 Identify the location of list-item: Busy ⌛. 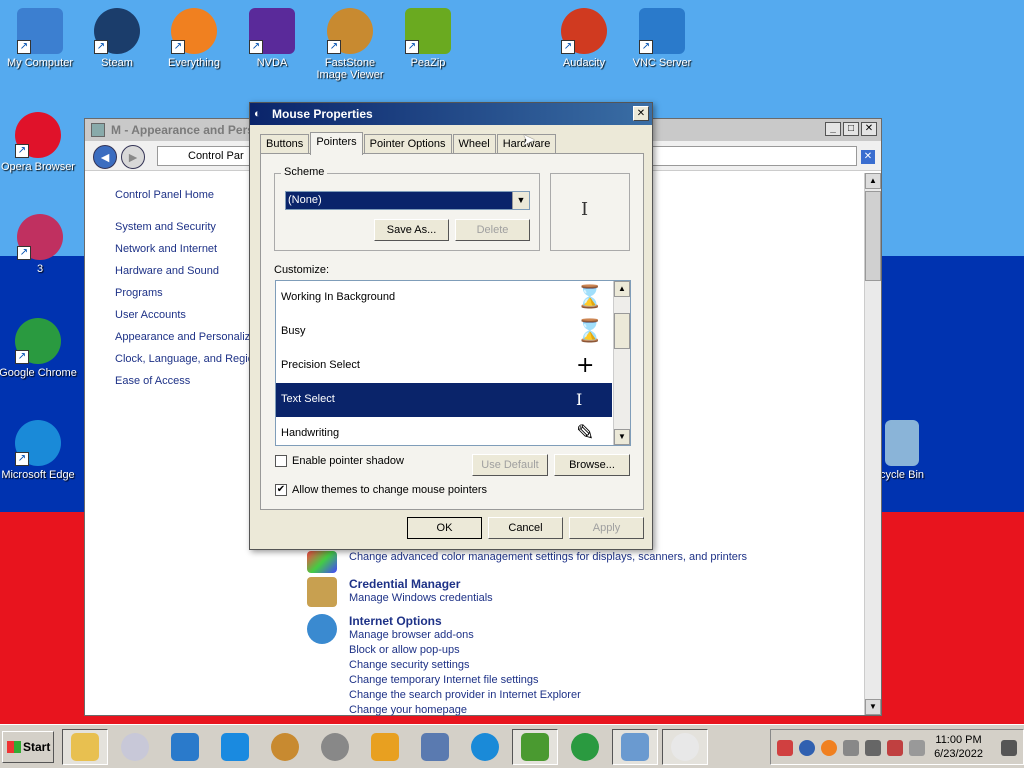
(444, 332).